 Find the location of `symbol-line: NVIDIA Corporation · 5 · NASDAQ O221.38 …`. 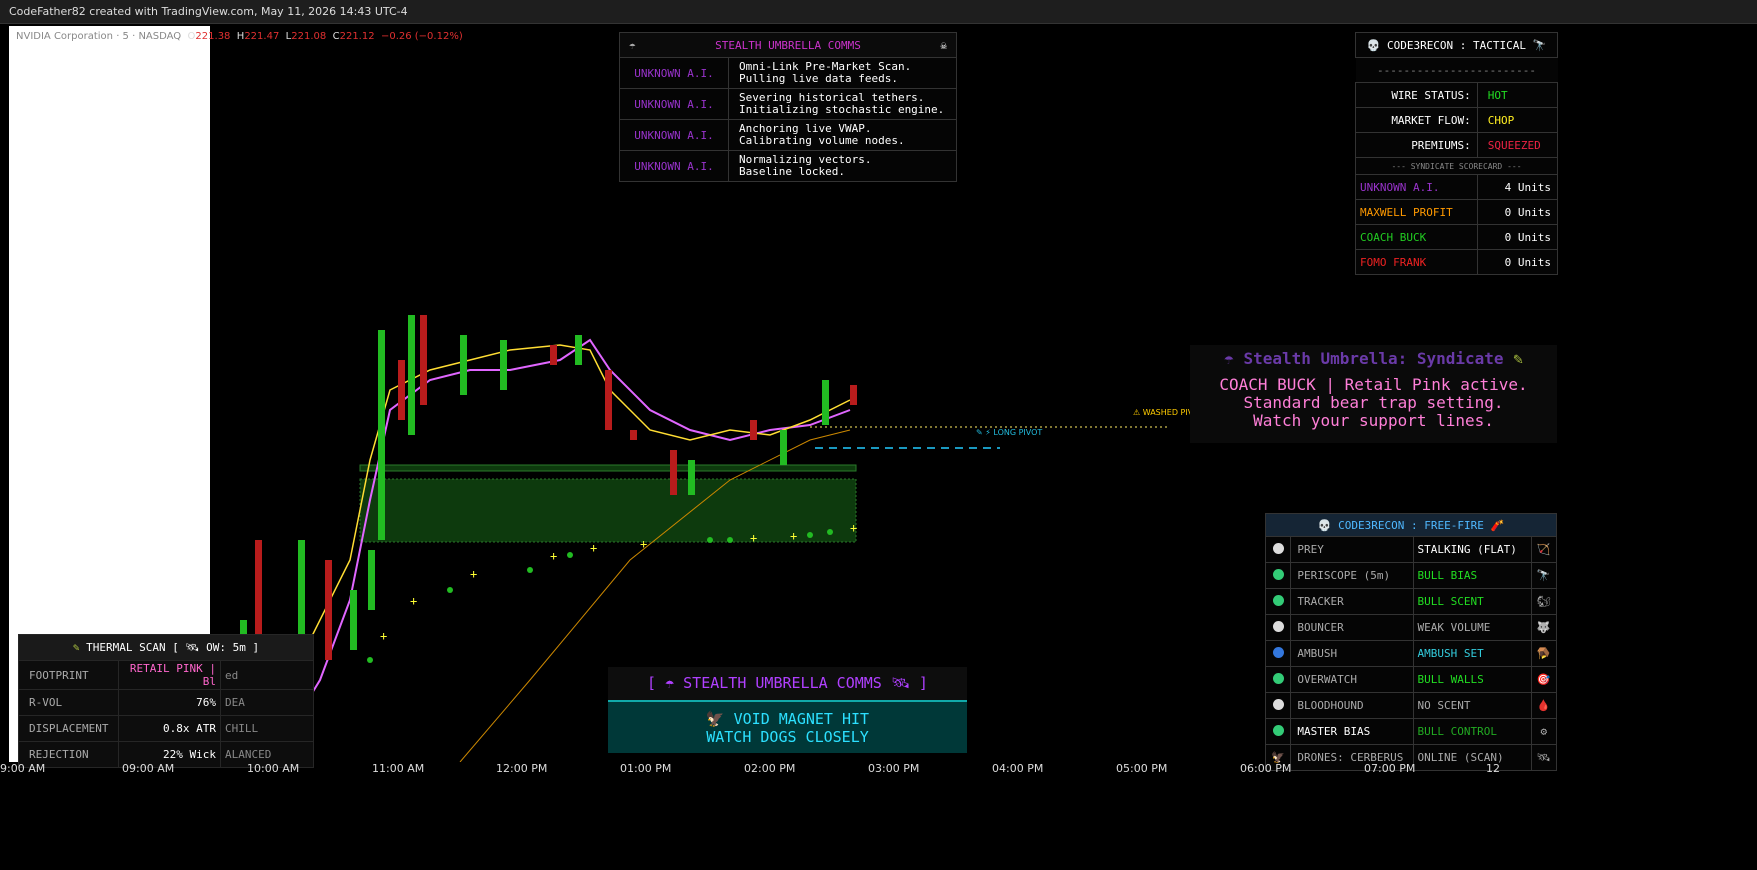

symbol-line: NVIDIA Corporation · 5 · NASDAQ O221.38 … is located at coordinates (239, 36).